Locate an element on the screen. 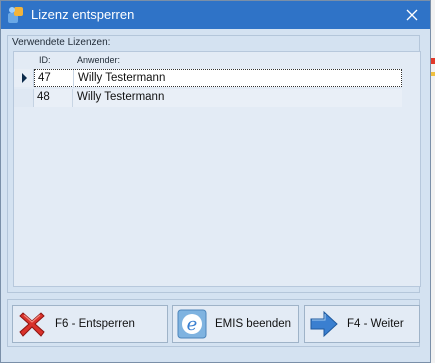  exit-emis-button: e EMIS beenden is located at coordinates (235, 324).